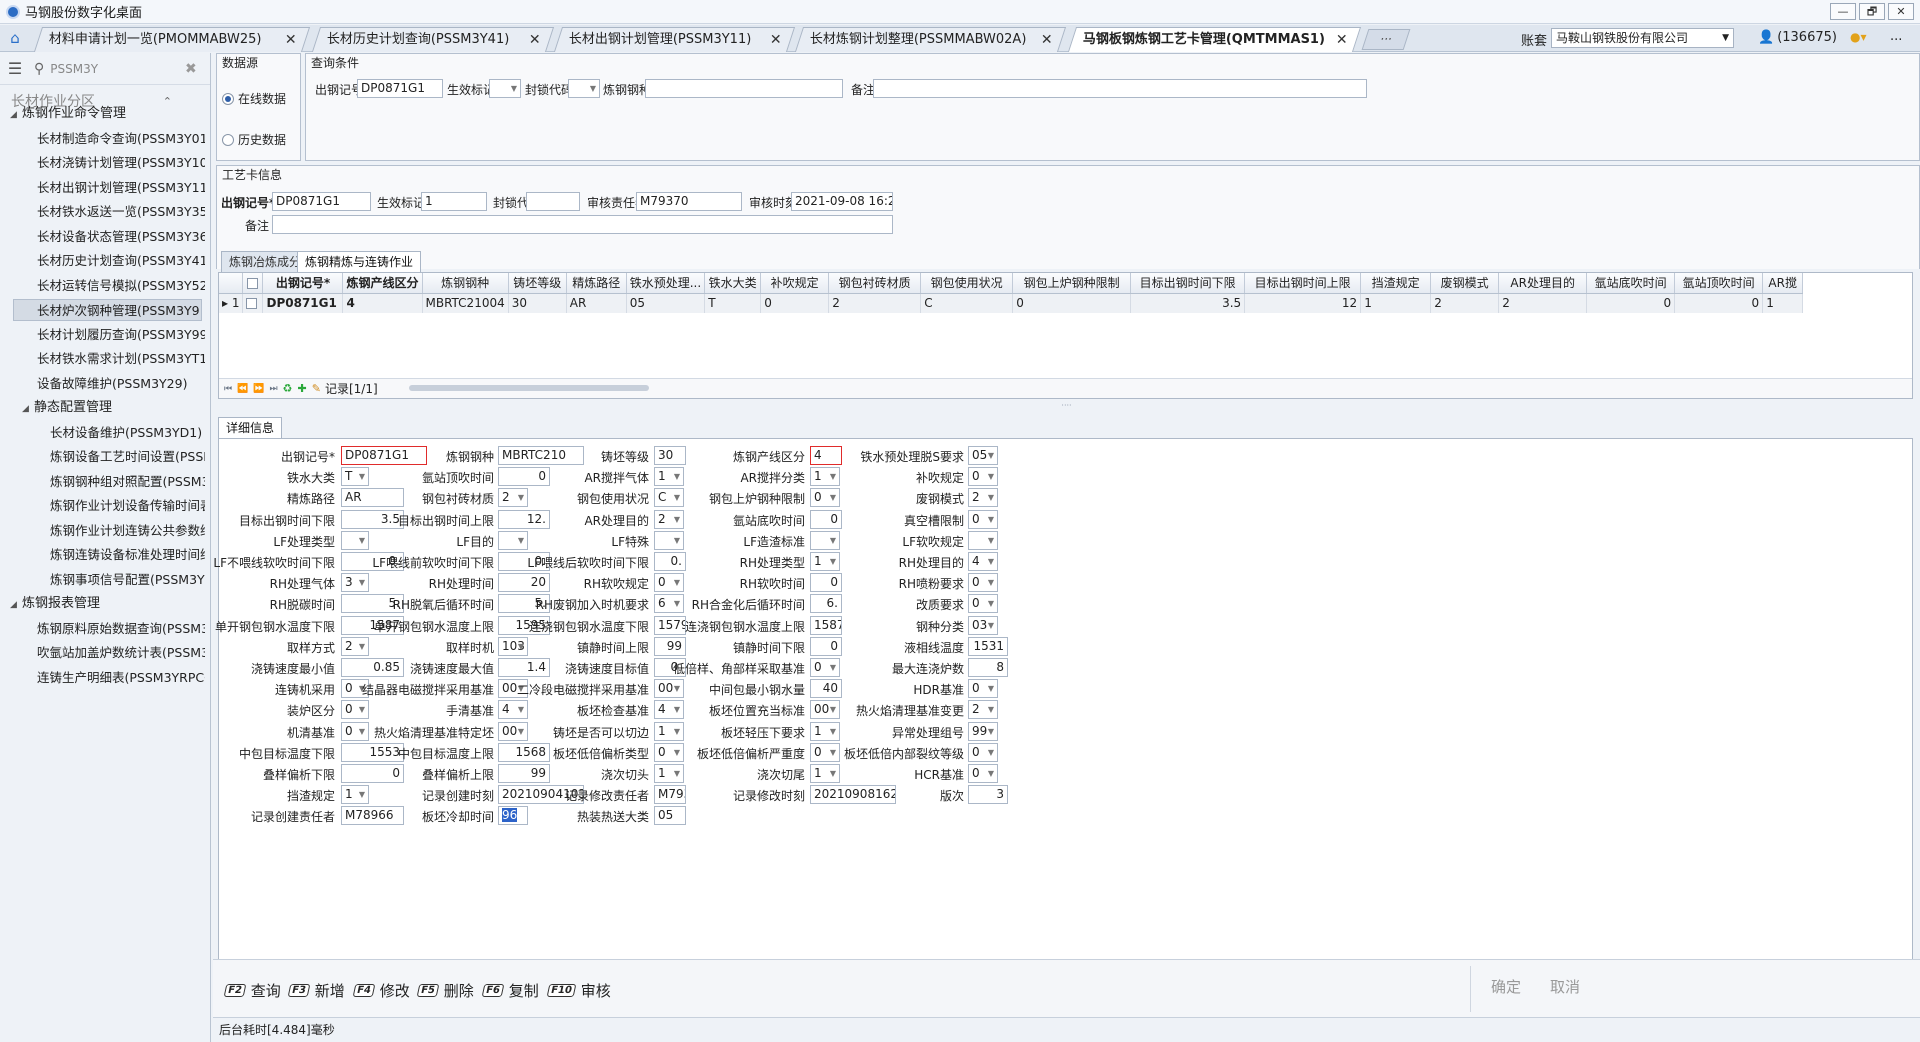 The height and width of the screenshot is (1042, 1920). I want to click on table-cell: 30, so click(537, 303).